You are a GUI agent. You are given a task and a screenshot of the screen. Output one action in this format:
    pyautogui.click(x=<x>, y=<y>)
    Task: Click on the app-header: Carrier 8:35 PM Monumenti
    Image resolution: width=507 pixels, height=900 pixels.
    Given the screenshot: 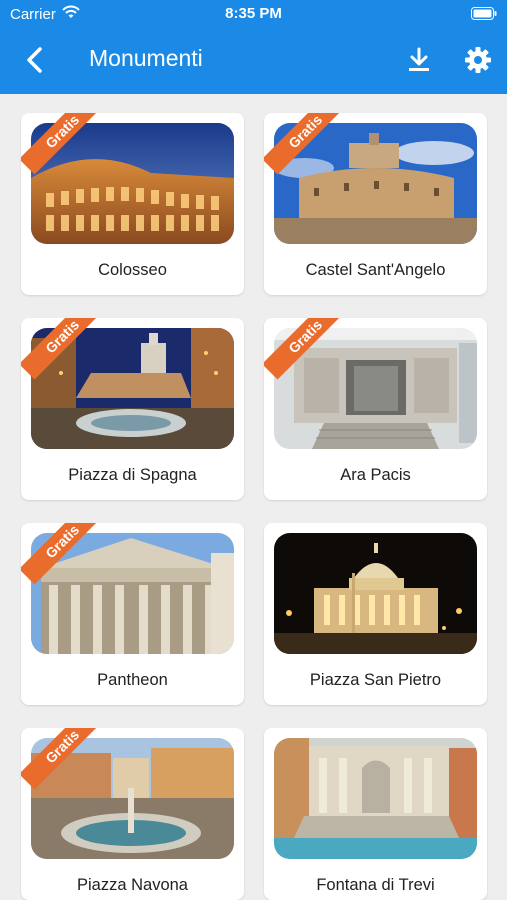 What is the action you would take?
    pyautogui.click(x=253, y=47)
    